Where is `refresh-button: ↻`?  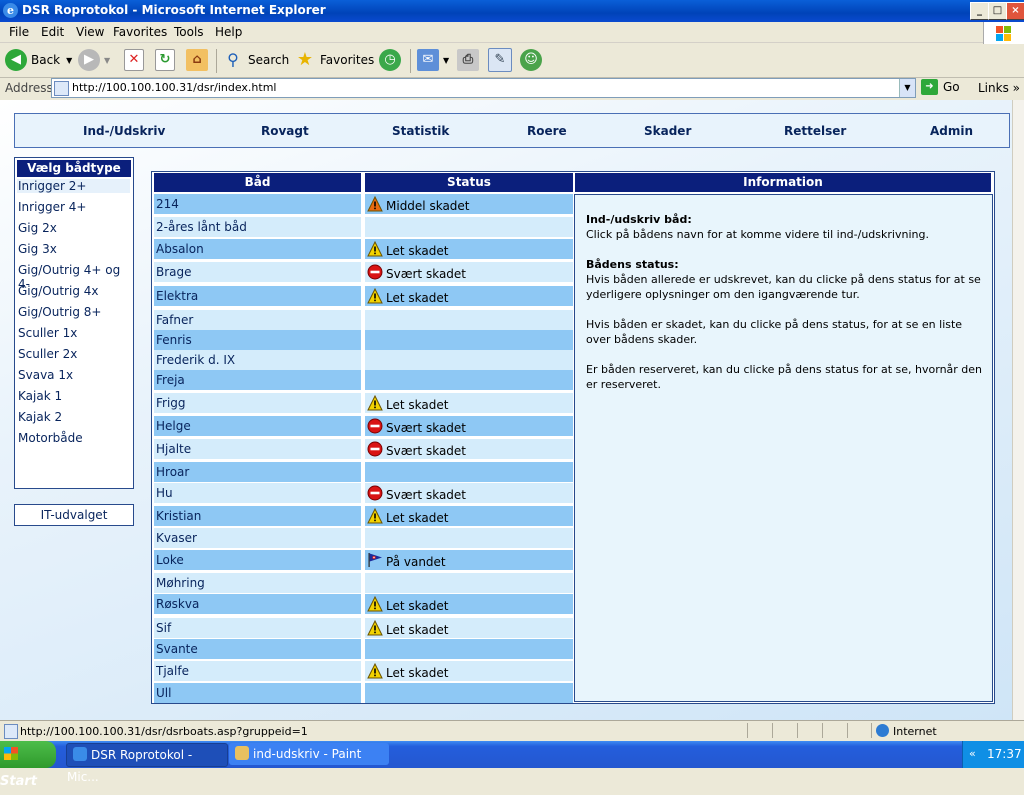 refresh-button: ↻ is located at coordinates (167, 60).